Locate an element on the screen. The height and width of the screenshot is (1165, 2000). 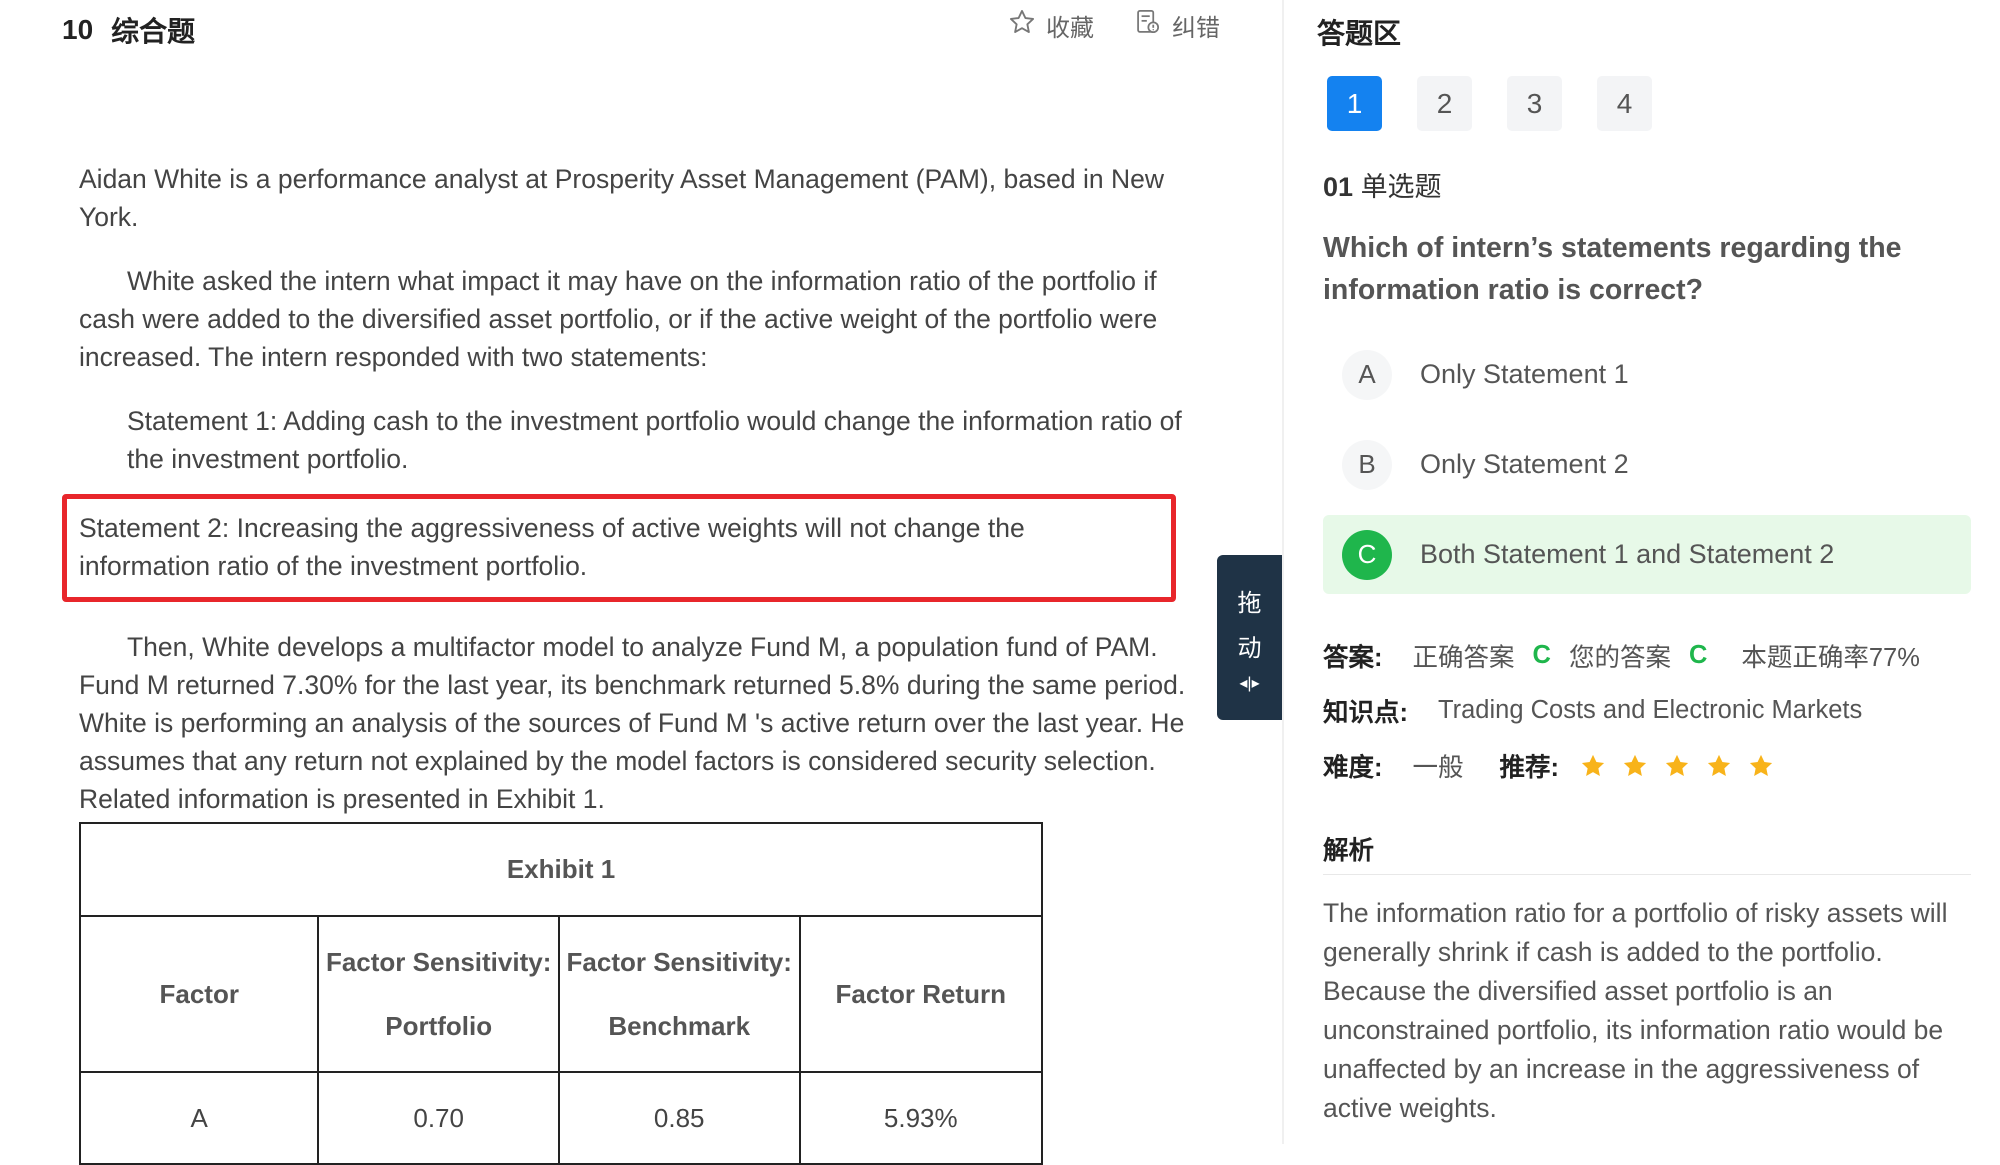
col-header-sens-benchmark-line2: Benchmark is located at coordinates (679, 1026).